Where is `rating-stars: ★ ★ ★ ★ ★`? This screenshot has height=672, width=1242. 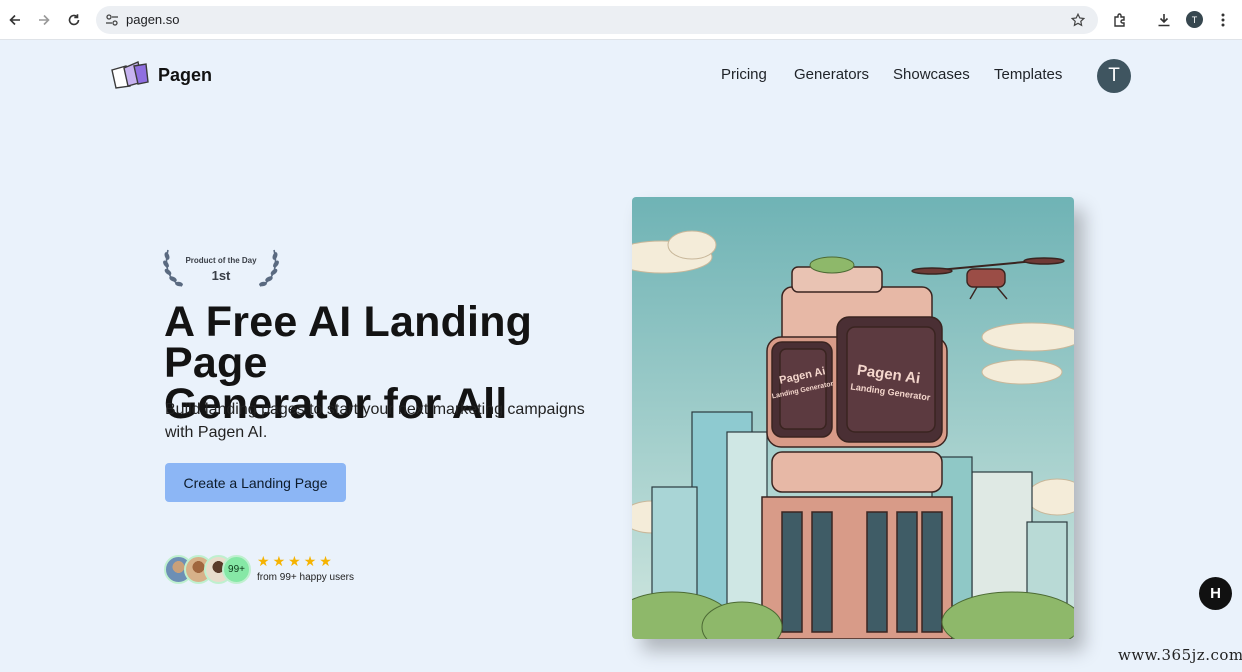 rating-stars: ★ ★ ★ ★ ★ is located at coordinates (294, 561).